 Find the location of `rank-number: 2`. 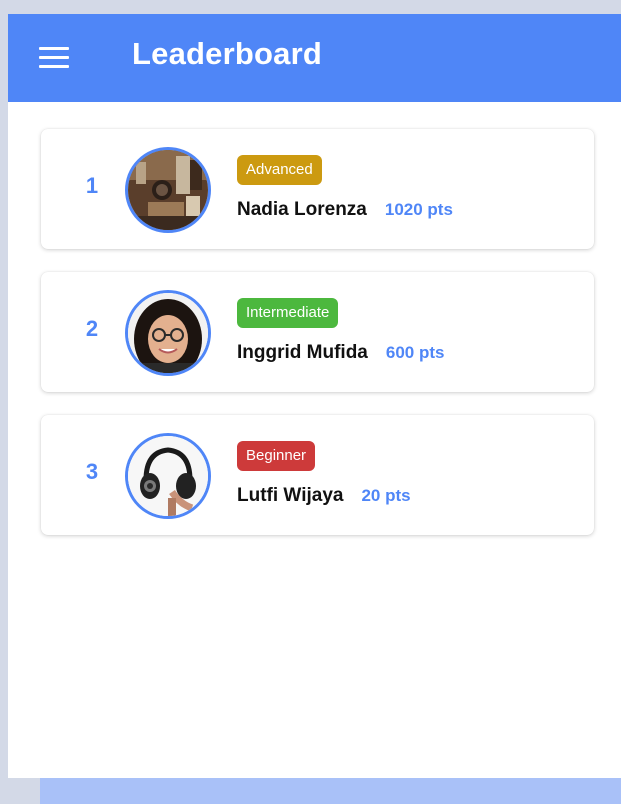

rank-number: 2 is located at coordinates (92, 328).